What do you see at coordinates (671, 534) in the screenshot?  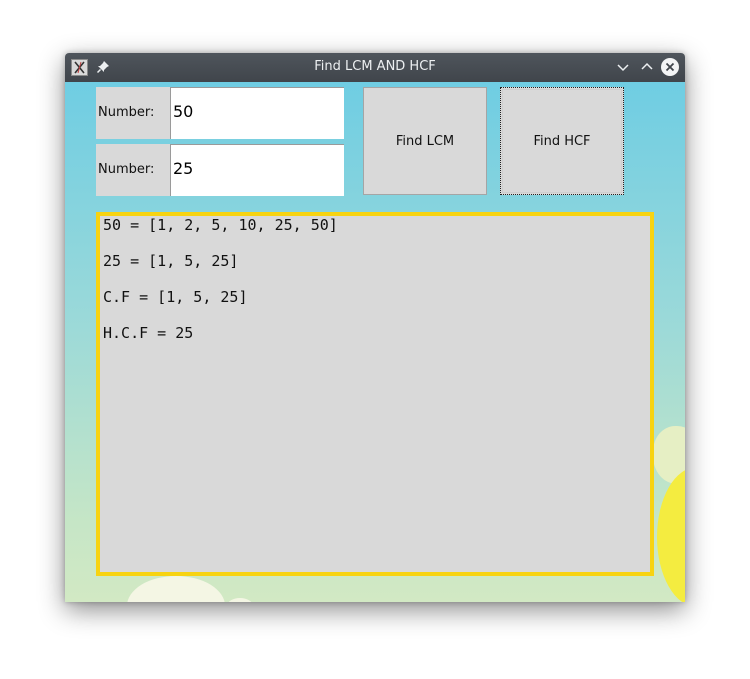 I see `background-sun-decoration` at bounding box center [671, 534].